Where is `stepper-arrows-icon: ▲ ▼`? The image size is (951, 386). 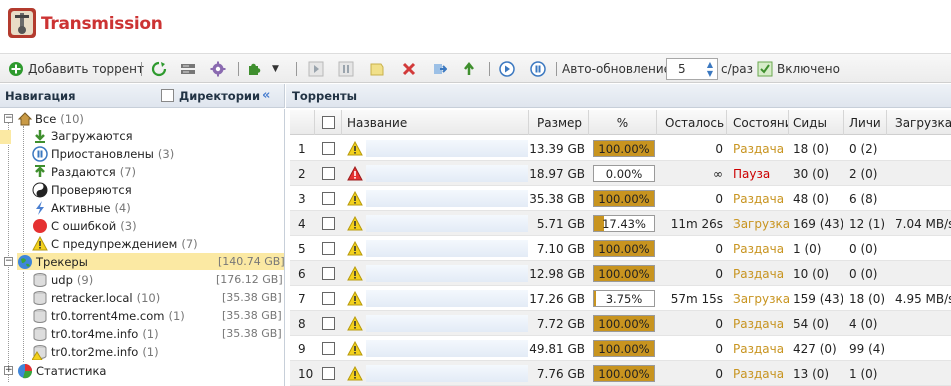
stepper-arrows-icon: ▲ ▼ is located at coordinates (710, 69).